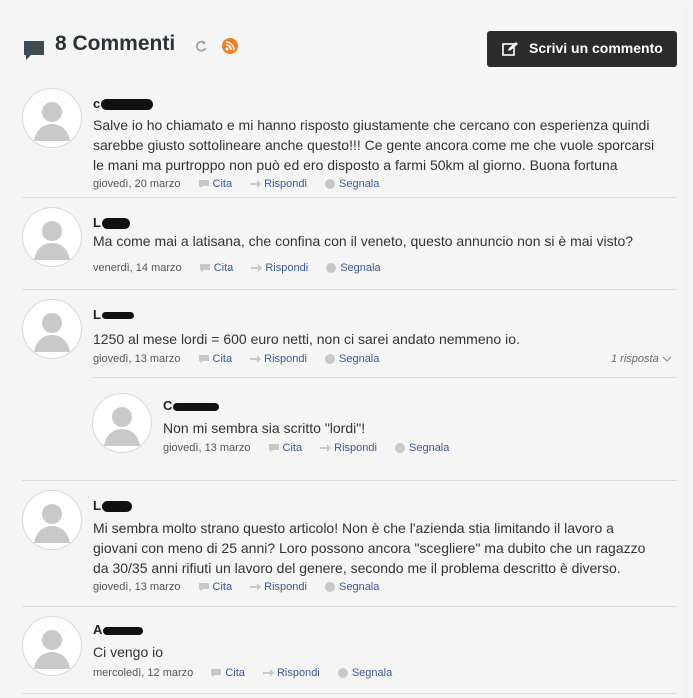 Image resolution: width=693 pixels, height=698 pixels. Describe the element at coordinates (137, 184) in the screenshot. I see `comment-date: giovedì, 20 marzo` at that location.